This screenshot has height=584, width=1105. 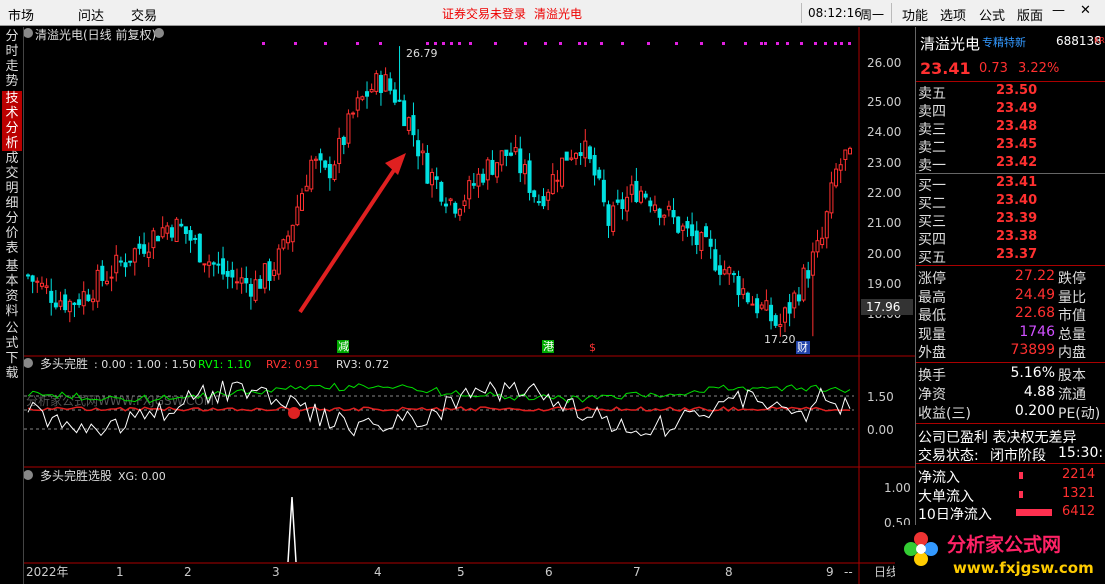 I want to click on tab-trades: 成交明细, so click(x=12, y=181).